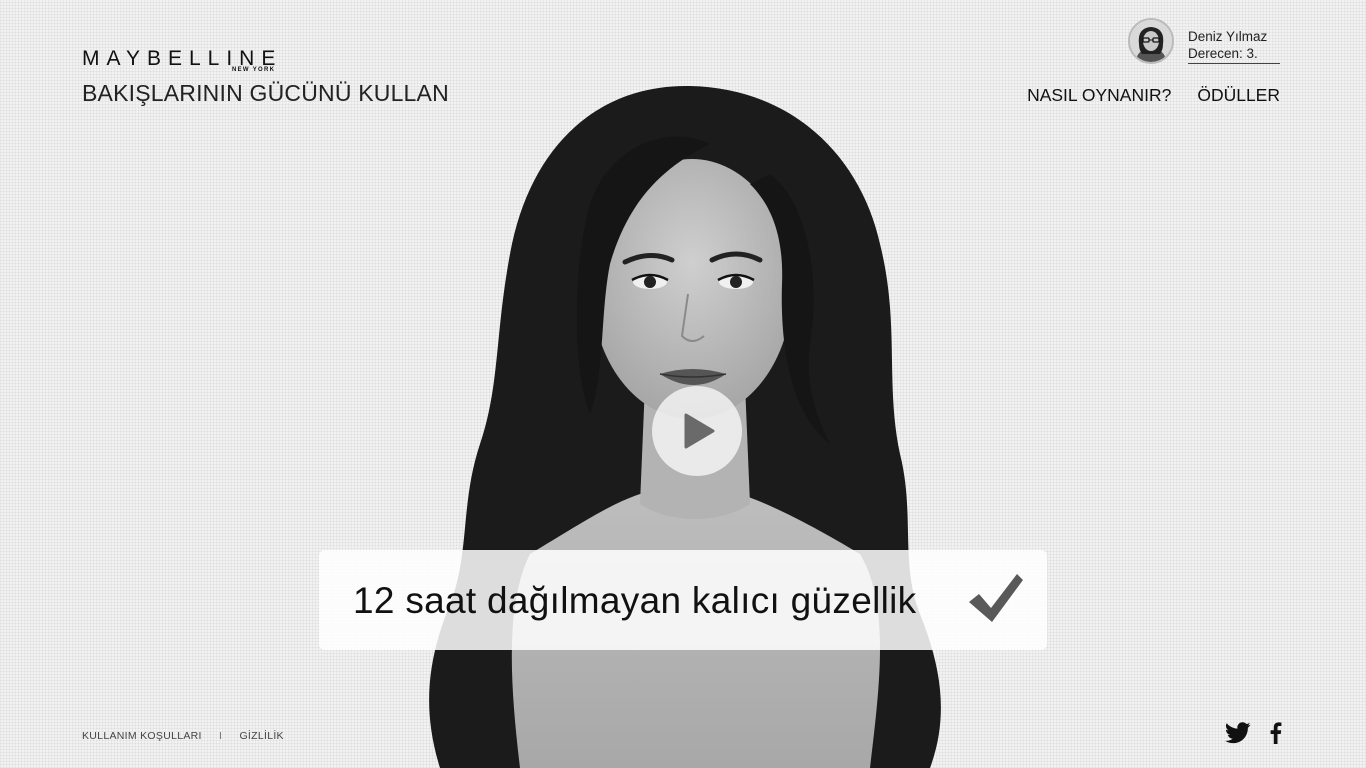  Describe the element at coordinates (254, 70) in the screenshot. I see `logo-subtext: NEW YORK` at that location.